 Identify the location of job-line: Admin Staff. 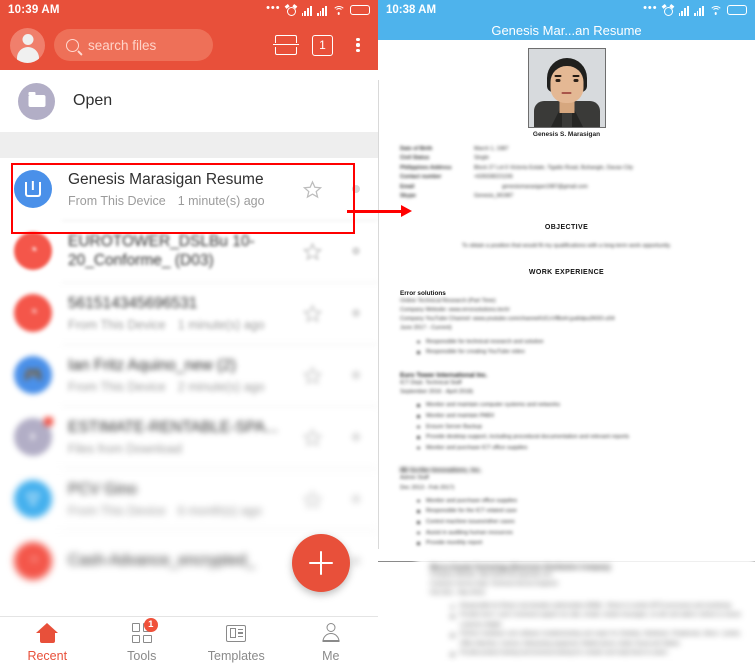
(414, 478).